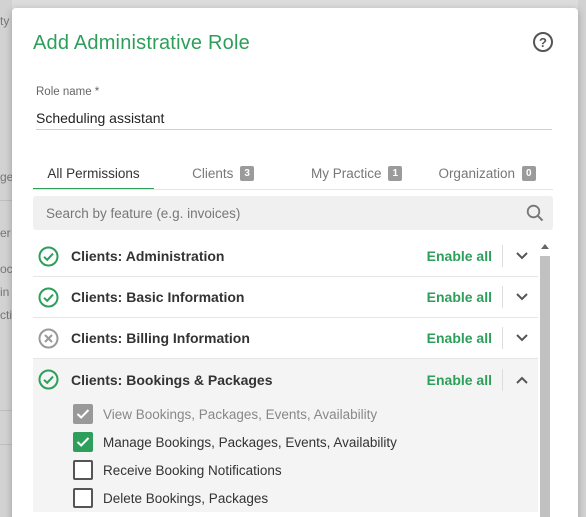 This screenshot has width=586, height=517. I want to click on help-icon: ?, so click(543, 42).